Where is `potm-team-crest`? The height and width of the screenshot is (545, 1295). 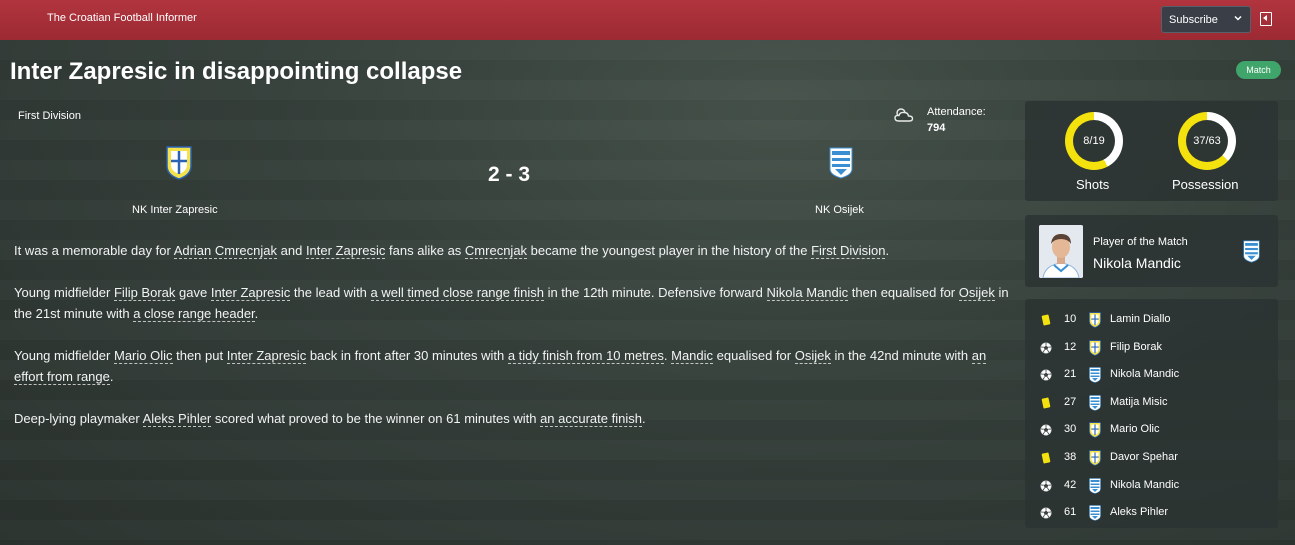
potm-team-crest is located at coordinates (1251, 251).